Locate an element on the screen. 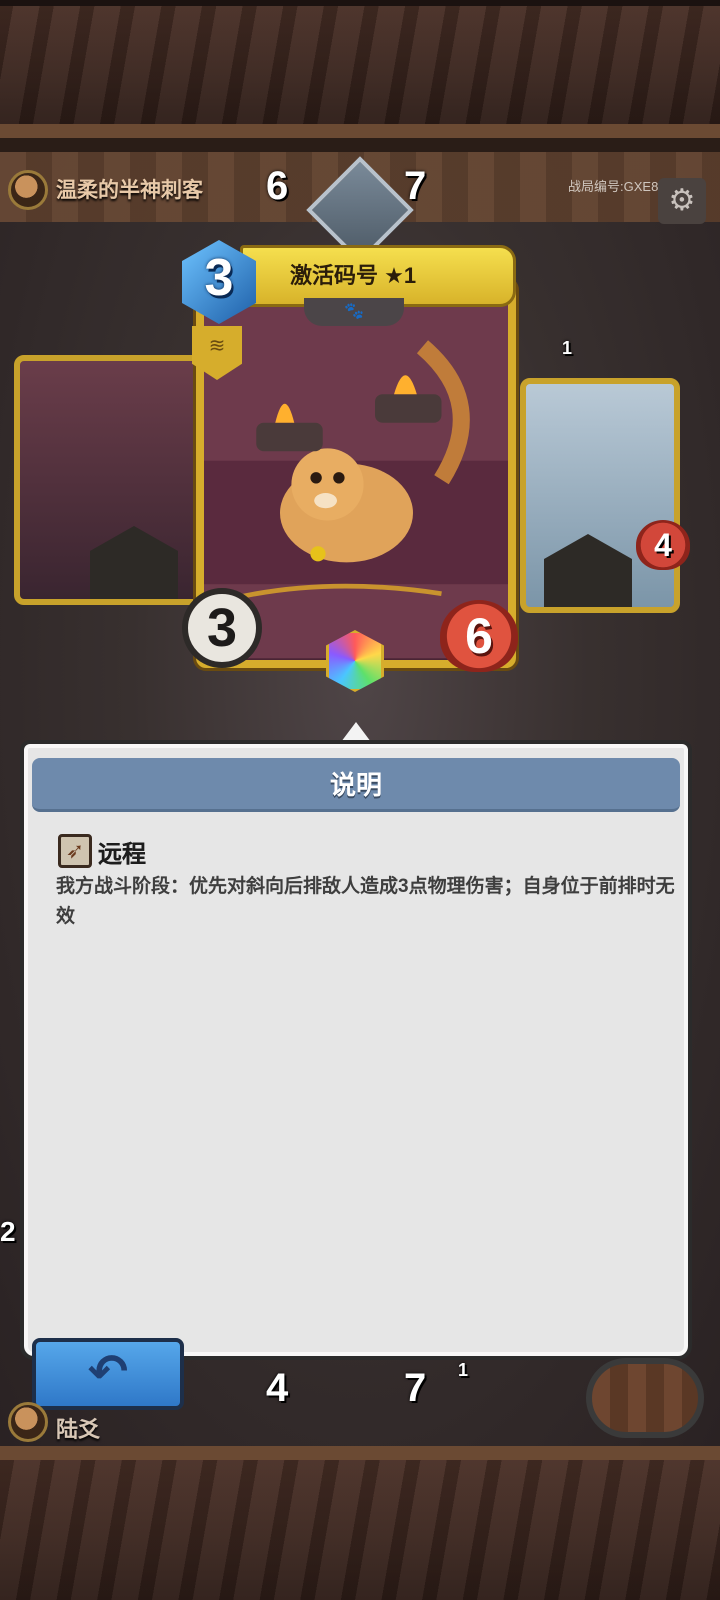 This screenshot has height=1600, width=720. panel-title: 说明 is located at coordinates (355, 785).